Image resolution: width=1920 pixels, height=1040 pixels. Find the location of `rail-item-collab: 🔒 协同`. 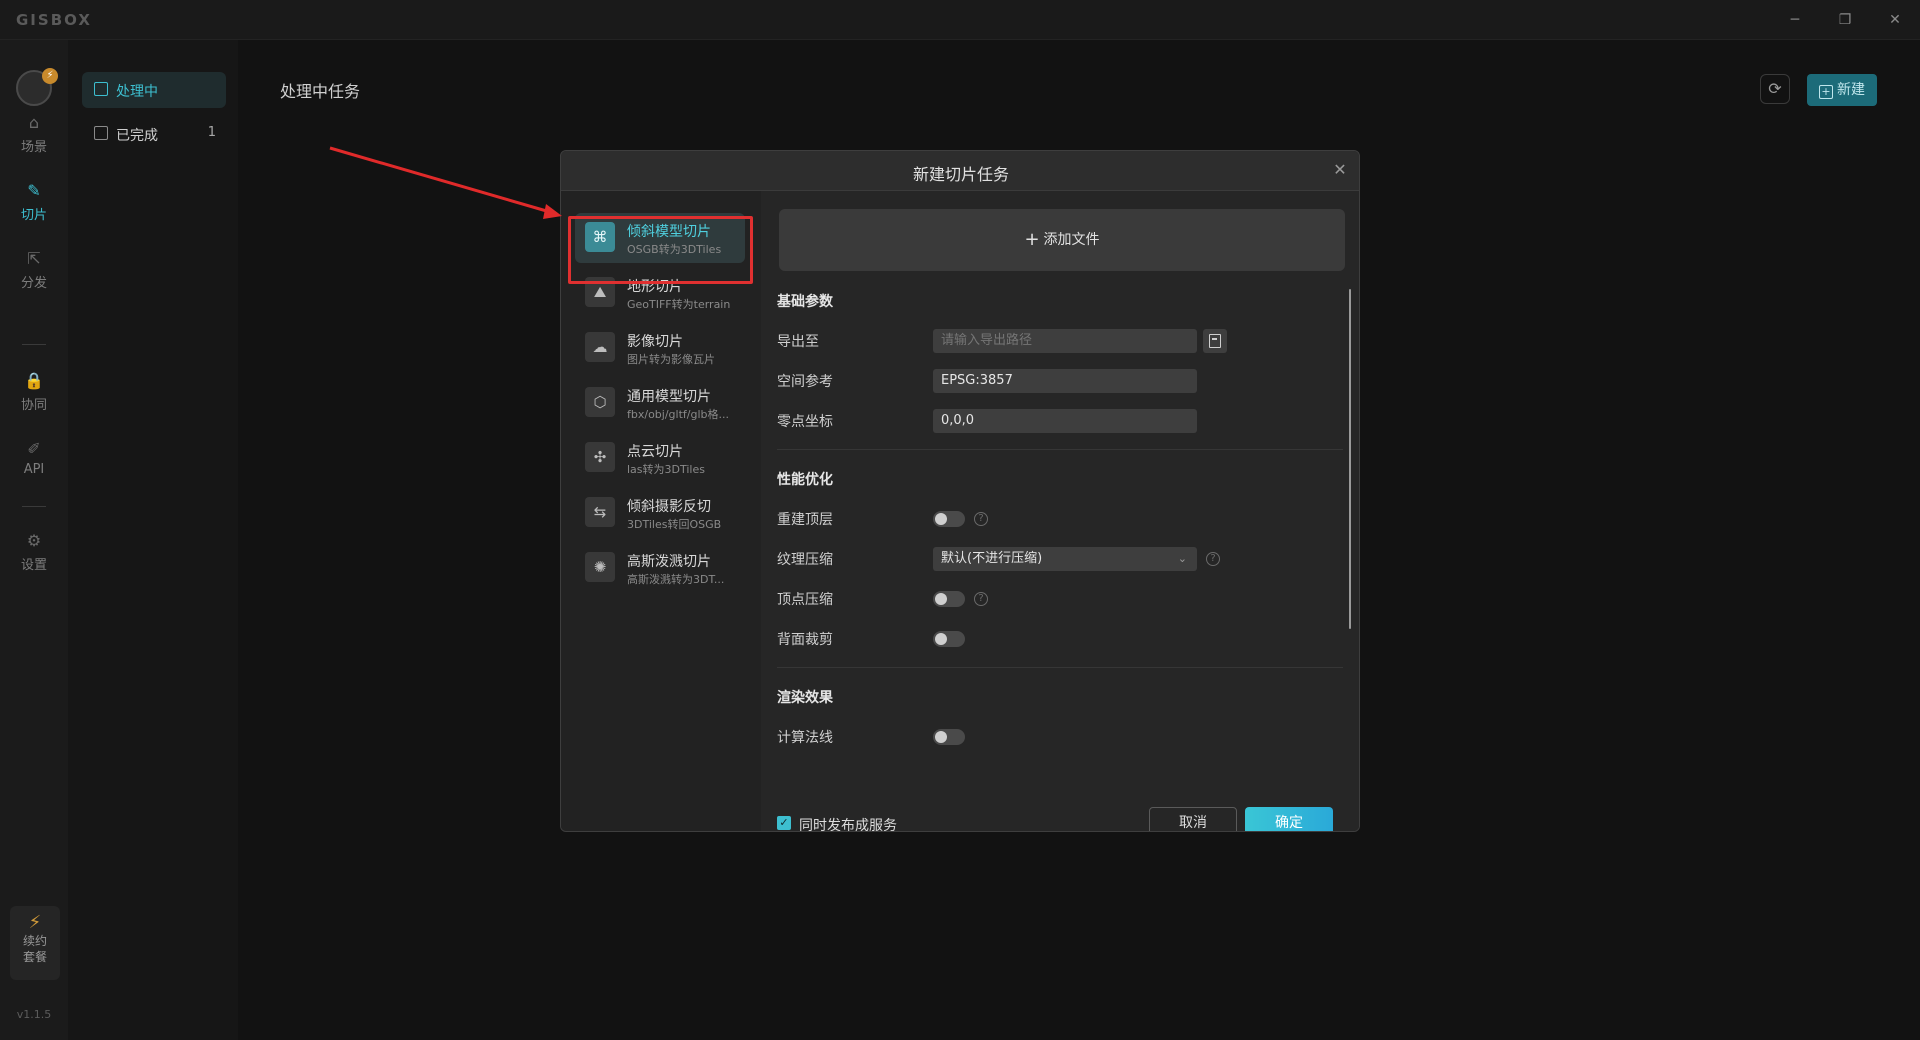

rail-item-collab: 🔒 协同 is located at coordinates (34, 398).